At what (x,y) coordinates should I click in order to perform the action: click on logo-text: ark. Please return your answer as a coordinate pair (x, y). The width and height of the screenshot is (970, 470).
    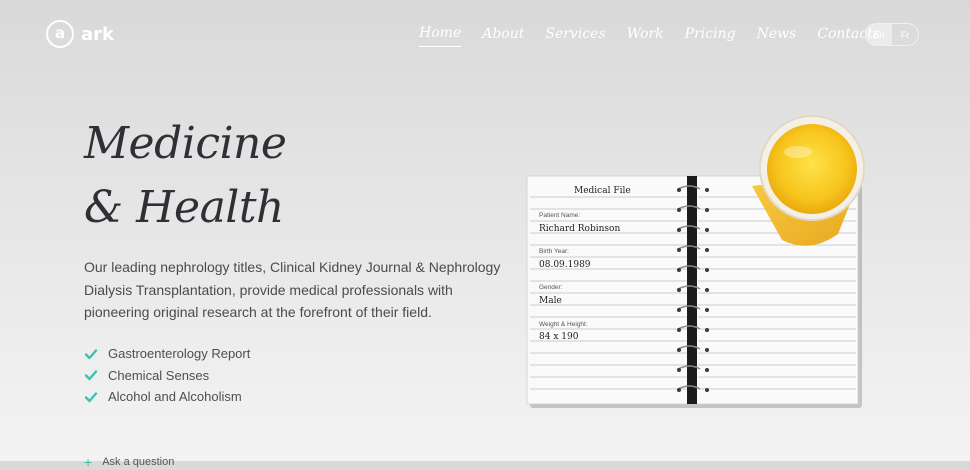
    Looking at the image, I should click on (97, 34).